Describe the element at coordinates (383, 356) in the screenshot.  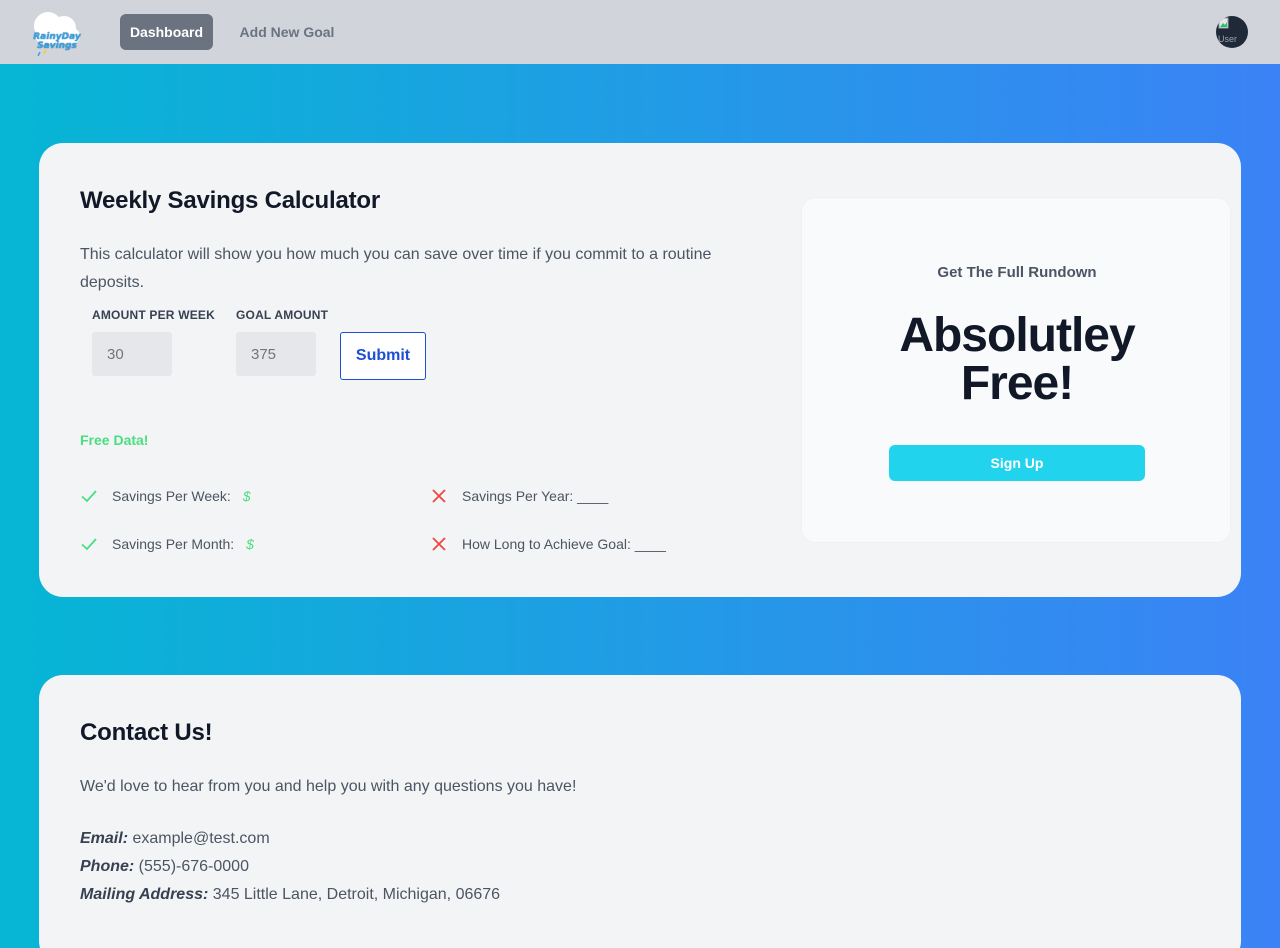
I see `submit-button: Submit` at that location.